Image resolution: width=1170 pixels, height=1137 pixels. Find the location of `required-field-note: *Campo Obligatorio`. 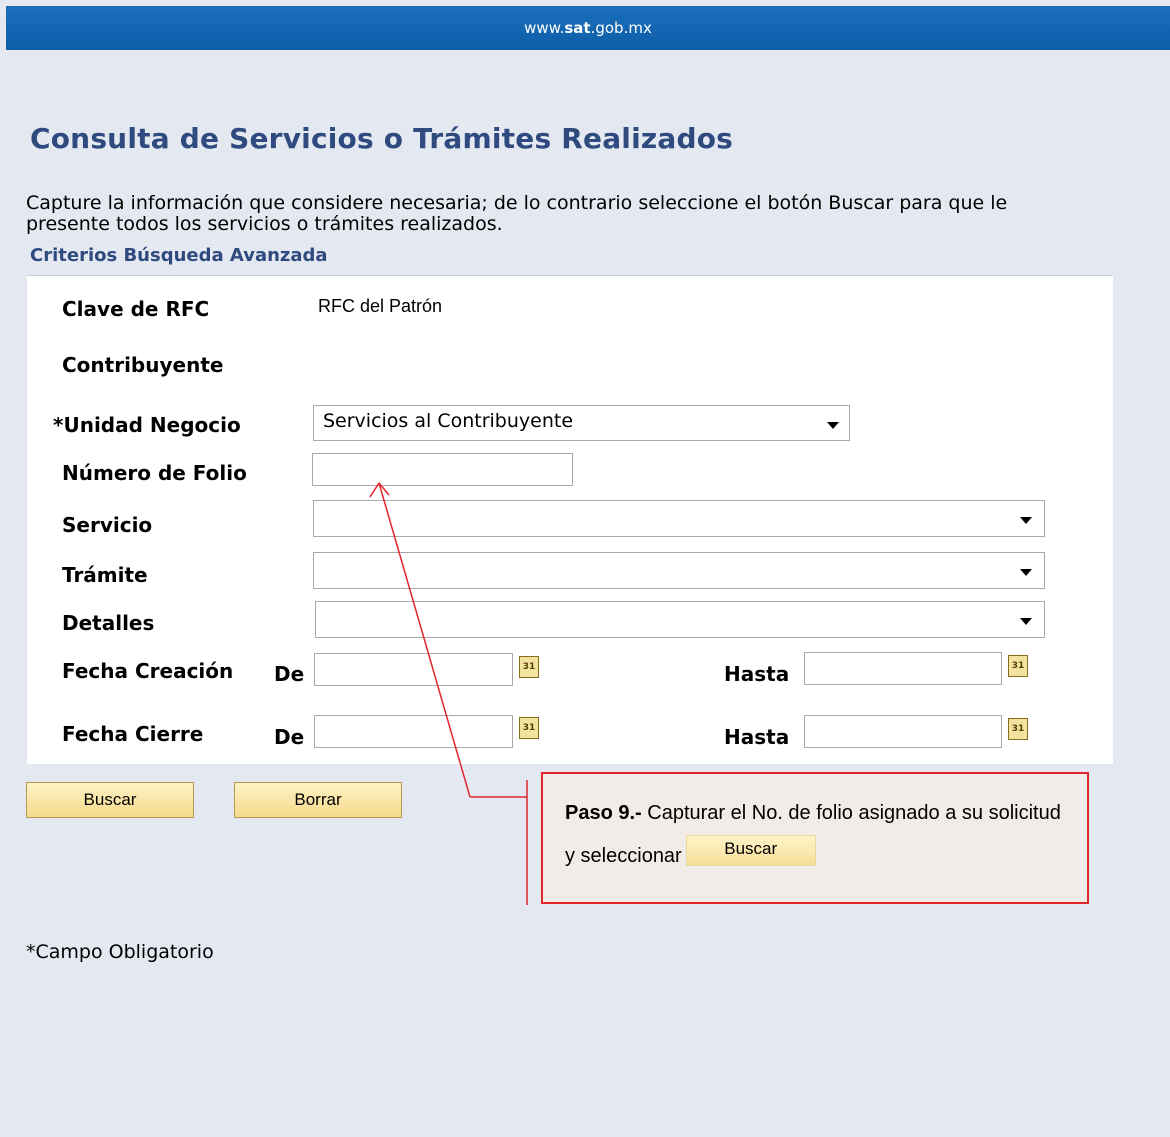

required-field-note: *Campo Obligatorio is located at coordinates (120, 952).